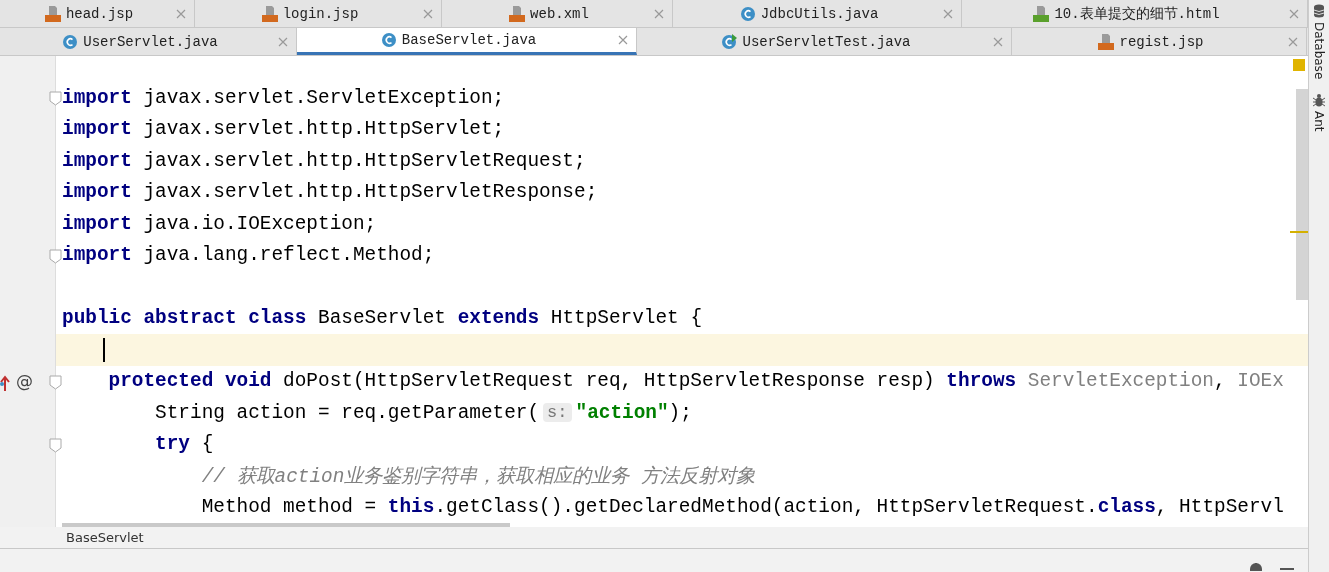  I want to click on editor-tab: UserServletTest.java, so click(824, 41).